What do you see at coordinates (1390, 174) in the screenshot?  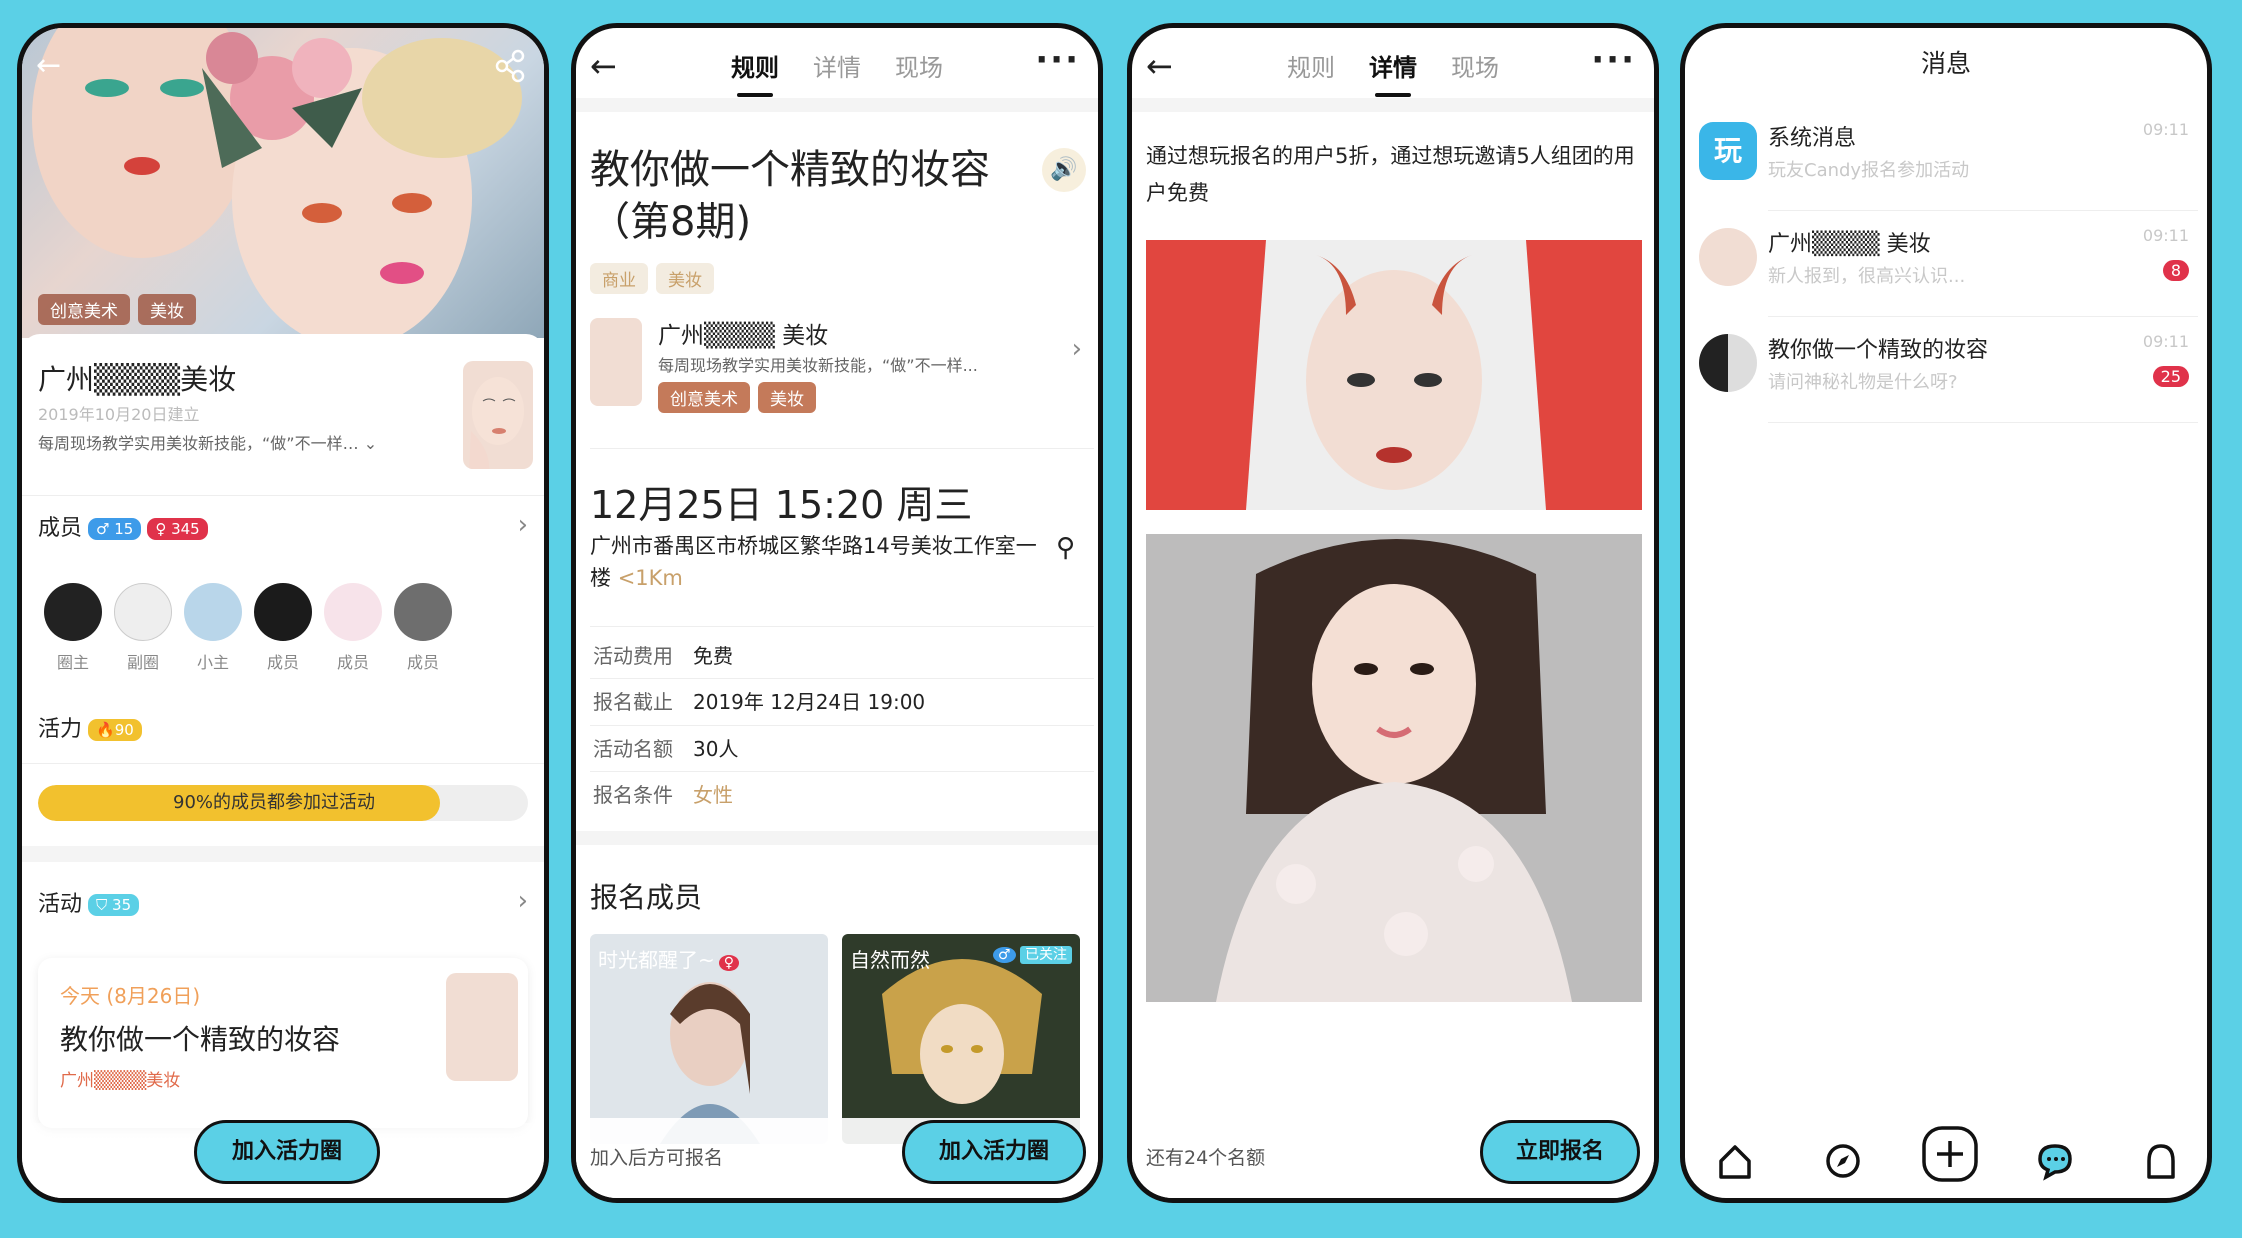 I see `promo-text: 通过想玩报名的用户5折，通过想玩邀请5人组团的用户免费` at bounding box center [1390, 174].